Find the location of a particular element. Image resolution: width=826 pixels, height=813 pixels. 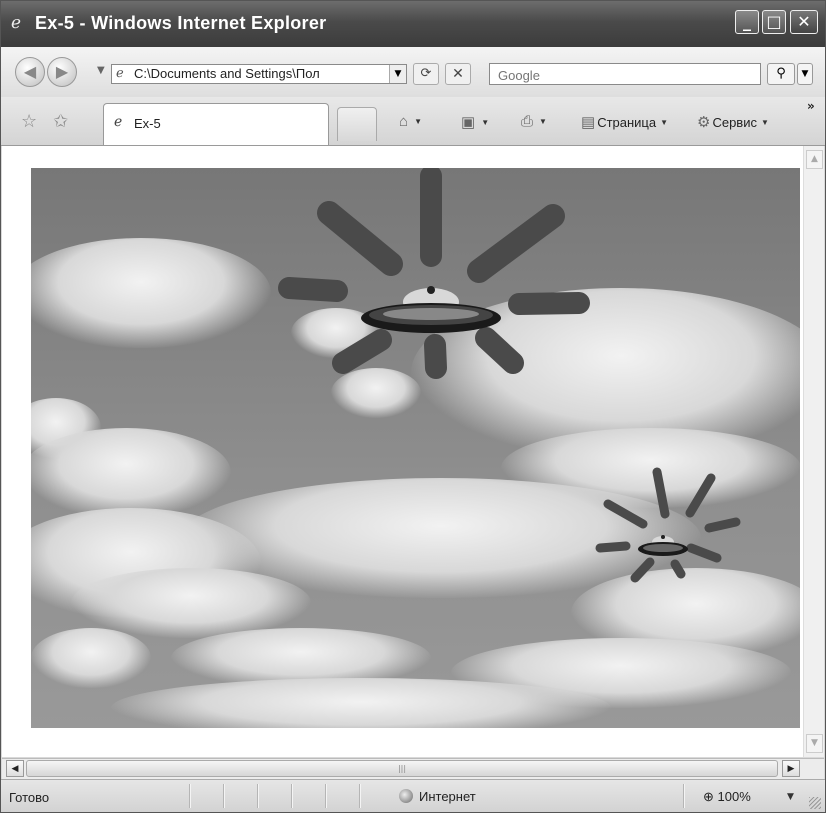

print-button: ⎙ ▼ is located at coordinates (534, 121).